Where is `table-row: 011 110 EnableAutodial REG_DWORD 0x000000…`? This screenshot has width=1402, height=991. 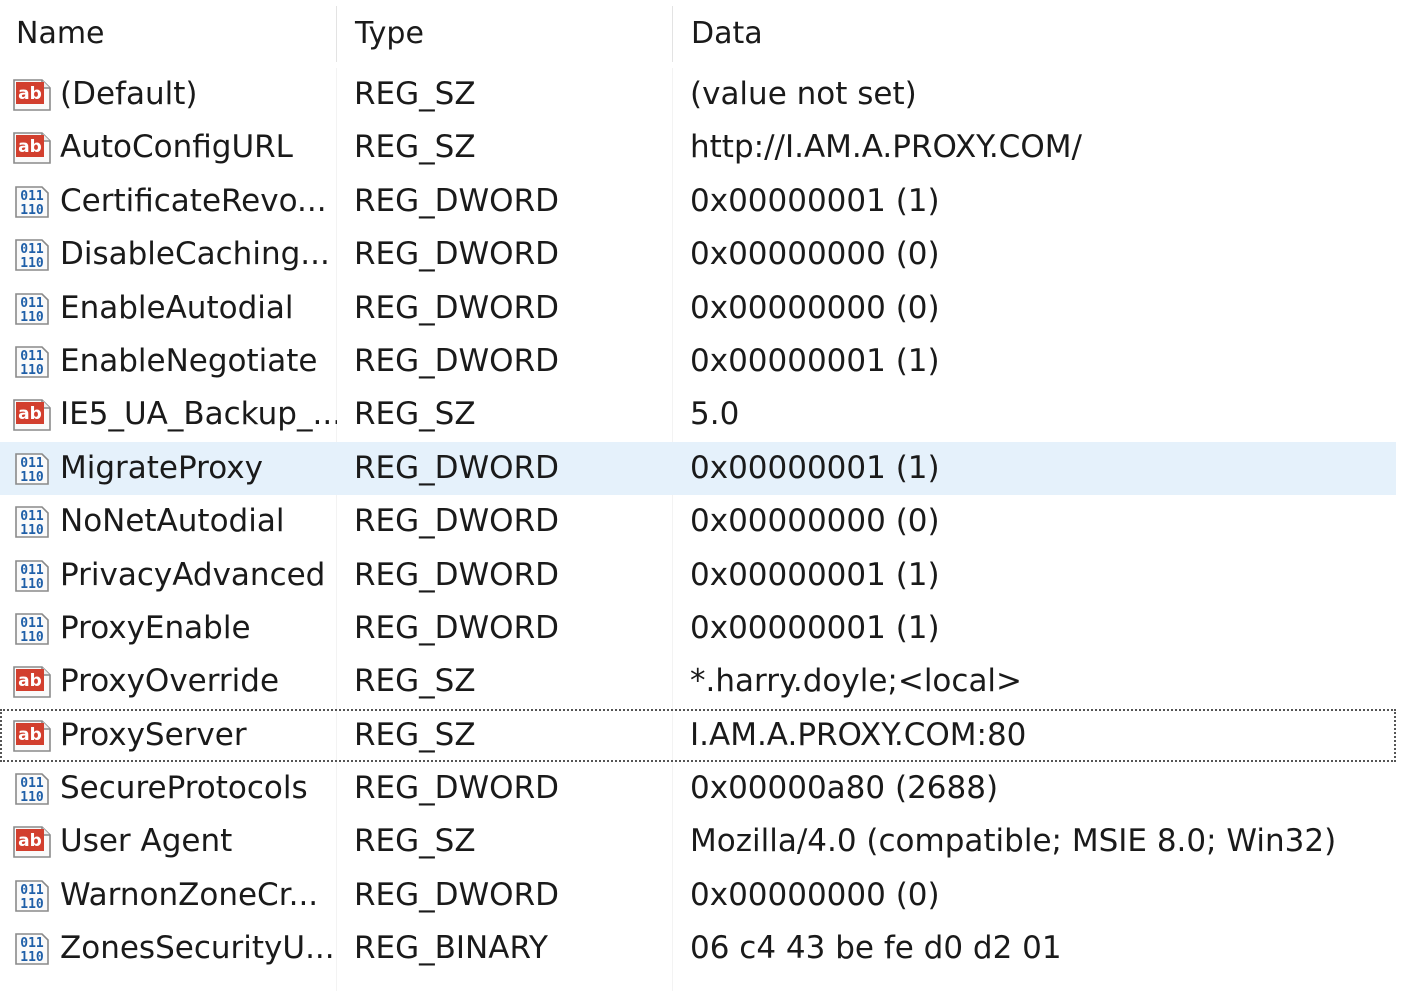 table-row: 011 110 EnableAutodial REG_DWORD 0x000000… is located at coordinates (698, 308).